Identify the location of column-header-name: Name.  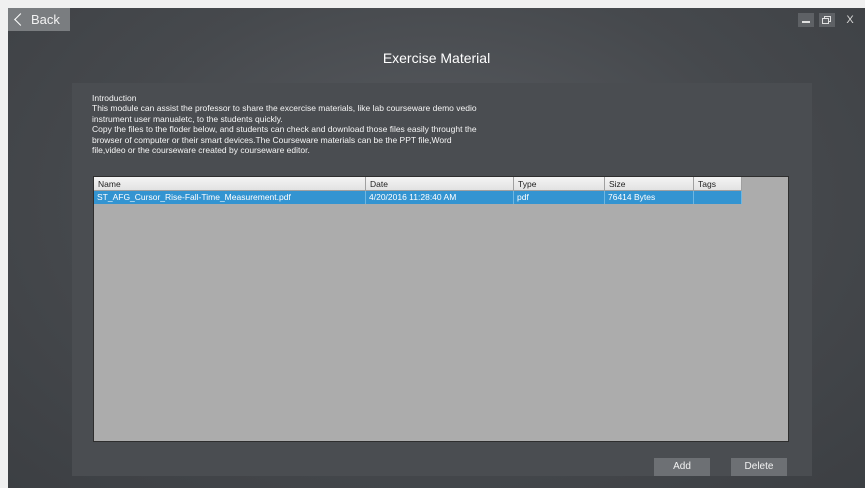
(230, 184).